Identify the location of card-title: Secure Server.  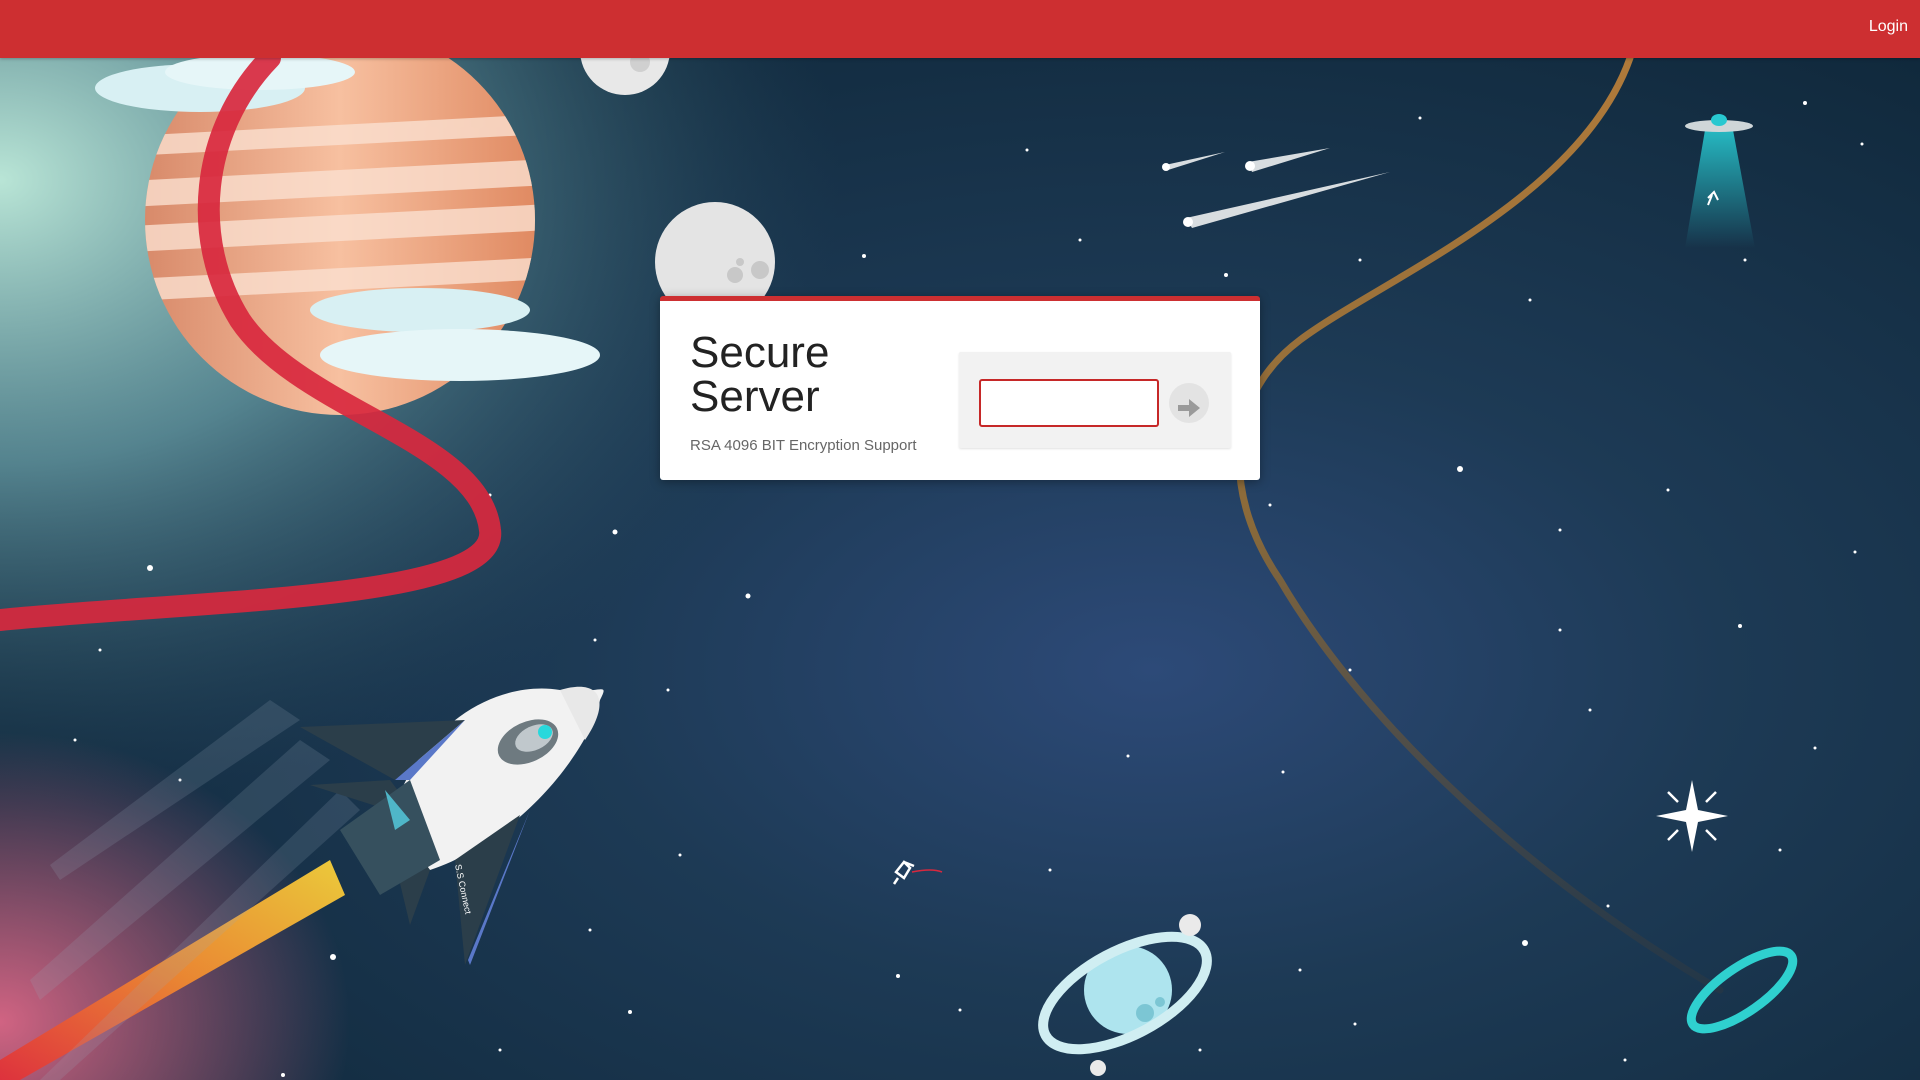
(760, 374).